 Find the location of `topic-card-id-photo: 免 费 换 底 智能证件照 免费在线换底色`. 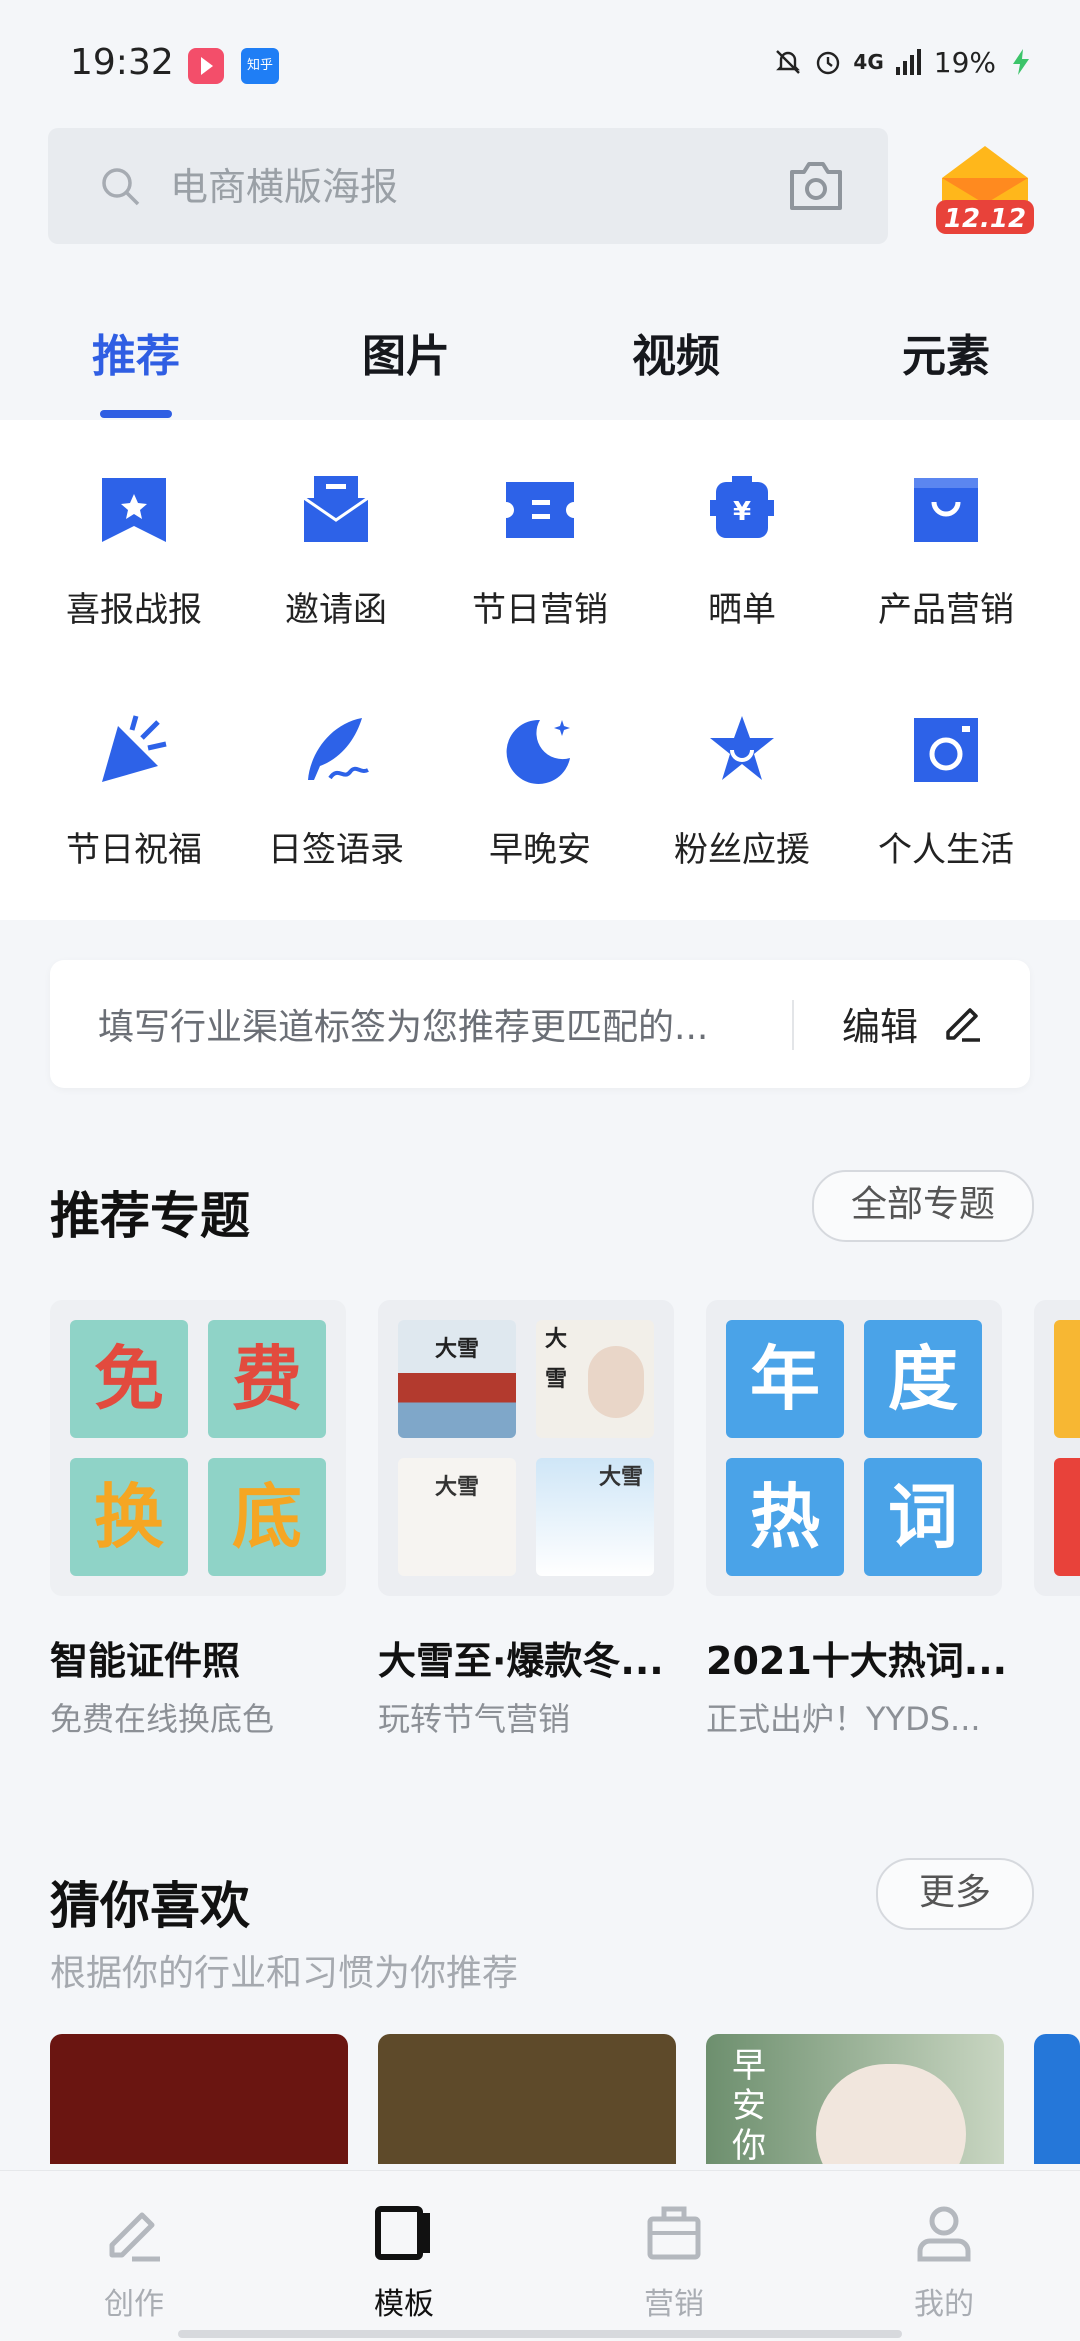

topic-card-id-photo: 免 费 换 底 智能证件照 免费在线换底色 is located at coordinates (198, 1519).